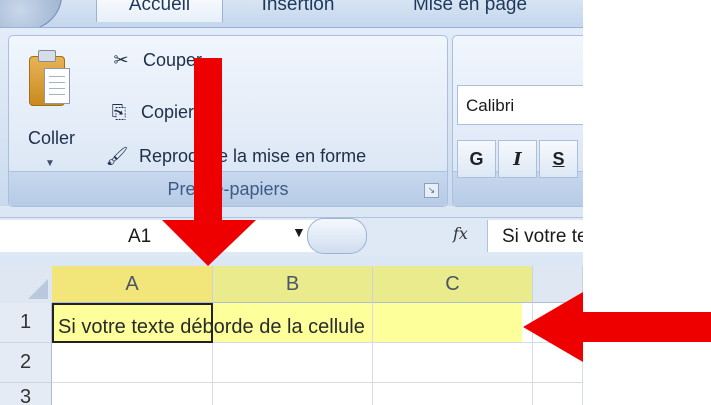 This screenshot has width=711, height=405. Describe the element at coordinates (211, 327) in the screenshot. I see `cell-a1-text: Si votre texte déborde de la cellule` at that location.